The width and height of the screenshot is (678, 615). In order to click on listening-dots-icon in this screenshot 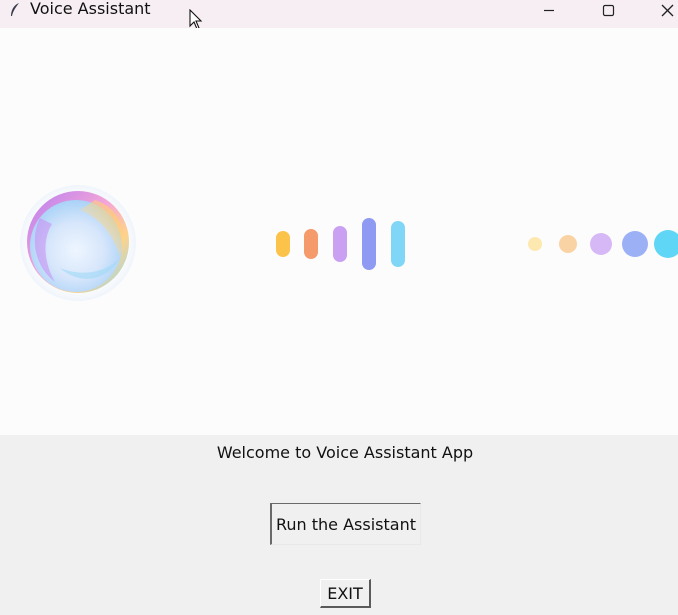, I will do `click(603, 244)`.